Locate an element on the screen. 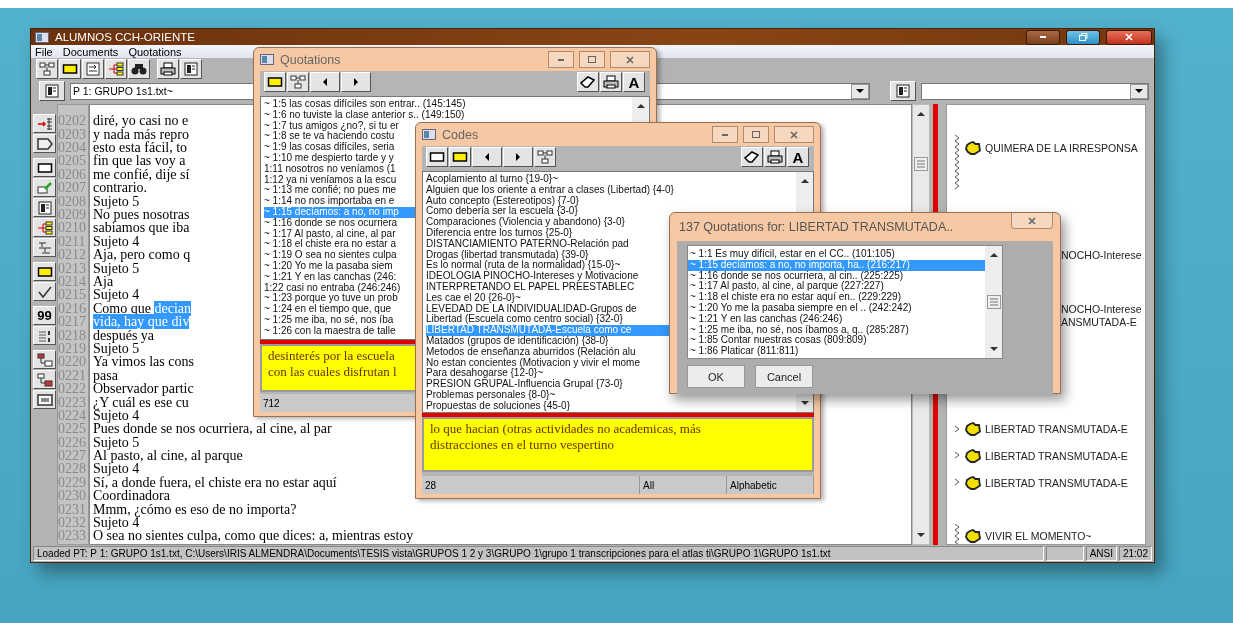 The image size is (1233, 623). menu-item: File is located at coordinates (44, 51).